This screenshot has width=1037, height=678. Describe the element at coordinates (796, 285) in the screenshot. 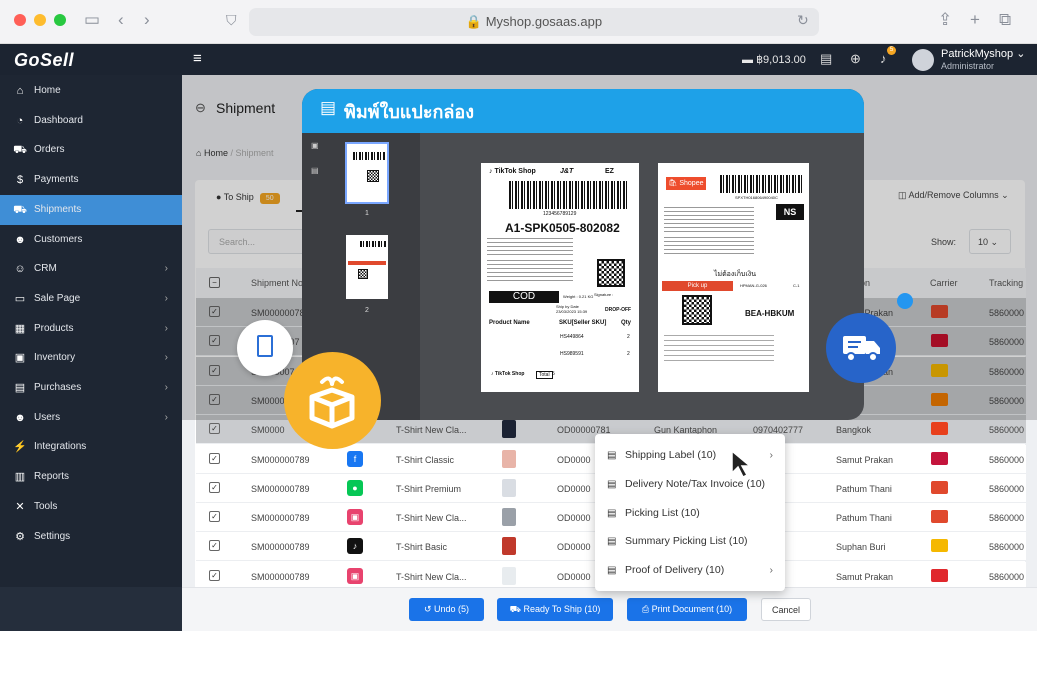

I see `label2-hub-slot: C-1` at that location.